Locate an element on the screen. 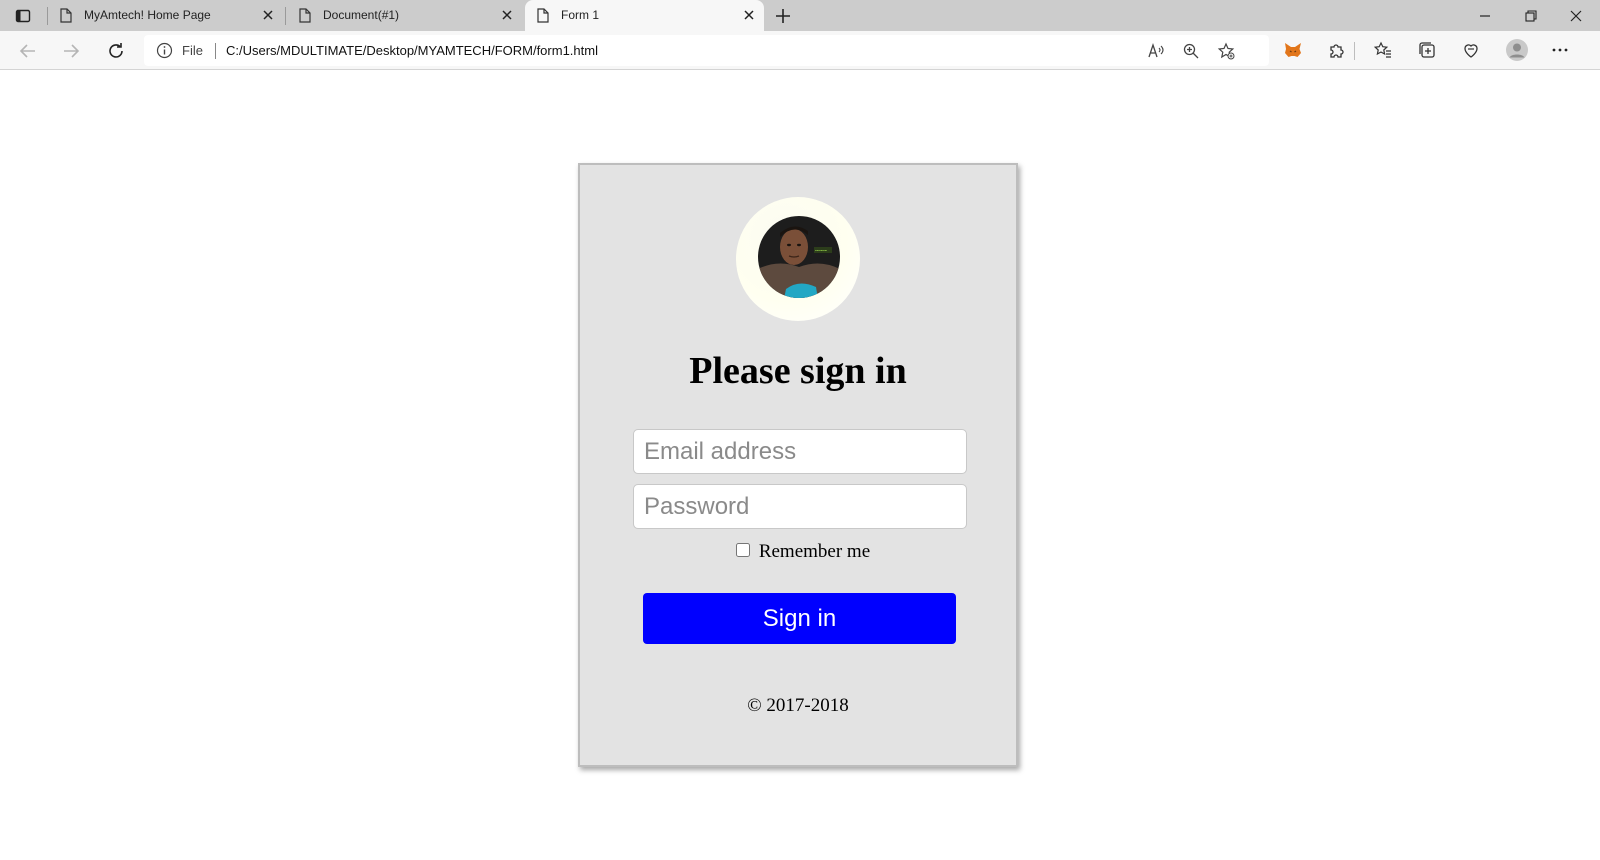  avatar: ⁓⁓⁓ is located at coordinates (798, 259).